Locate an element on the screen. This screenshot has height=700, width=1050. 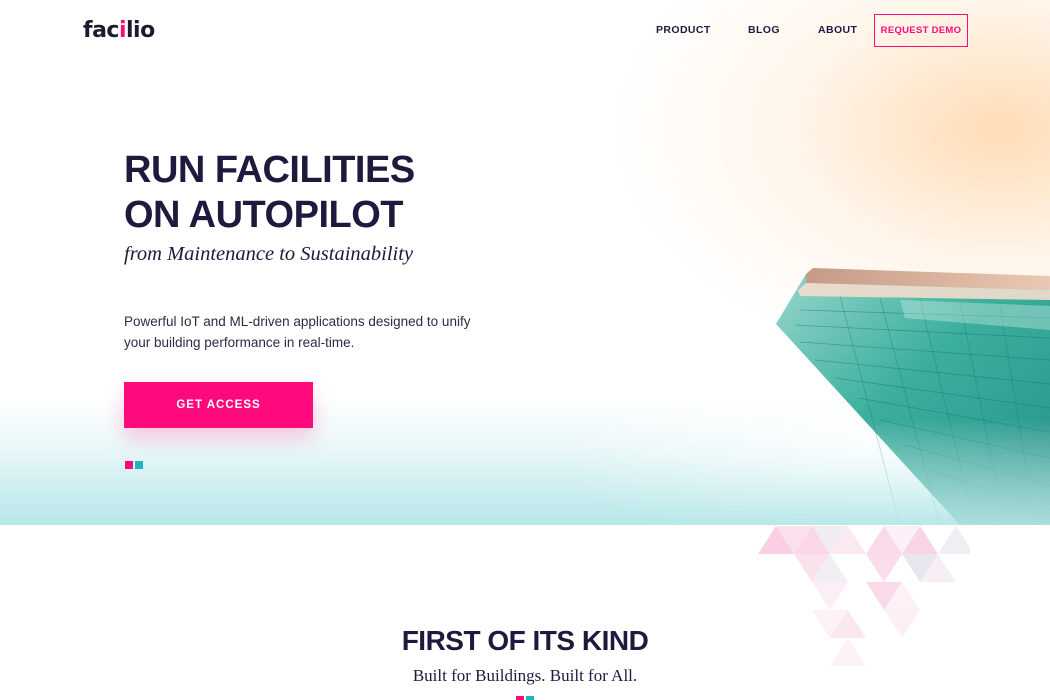
hero-headline: RUN FACILITIES ON AUTOPILOT is located at coordinates (269, 193).